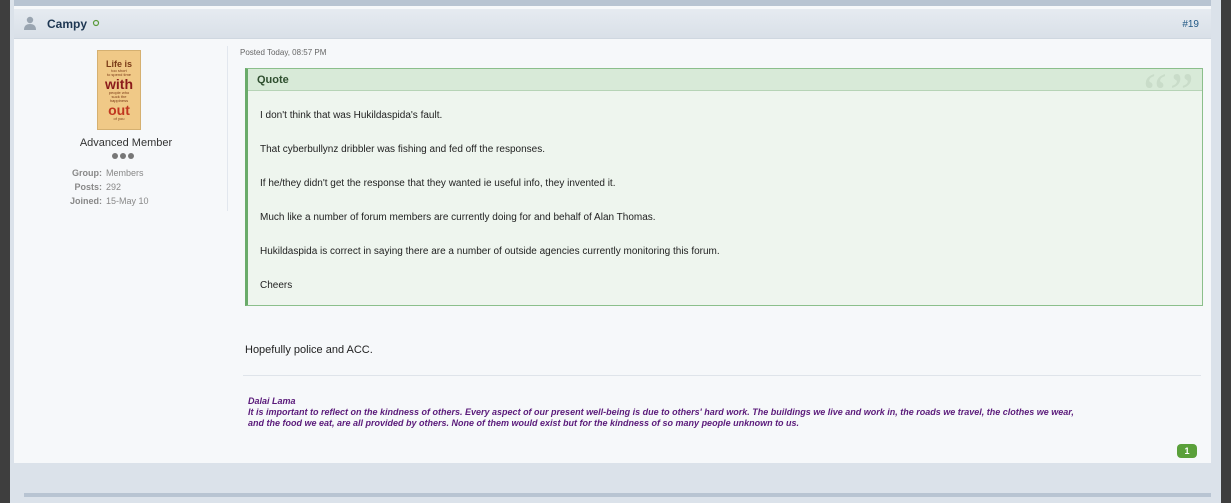 Image resolution: width=1231 pixels, height=503 pixels. Describe the element at coordinates (127, 201) in the screenshot. I see `joined-value: 15-May 10` at that location.